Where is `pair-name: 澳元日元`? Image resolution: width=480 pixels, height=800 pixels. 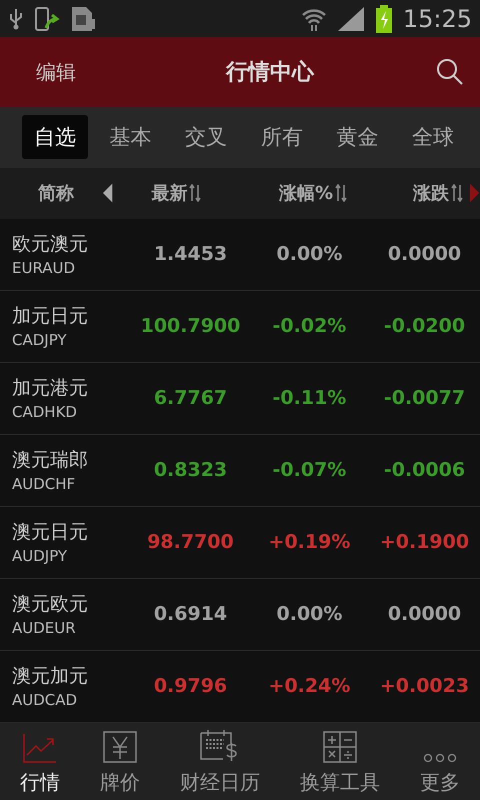
pair-name: 澳元日元 is located at coordinates (50, 533).